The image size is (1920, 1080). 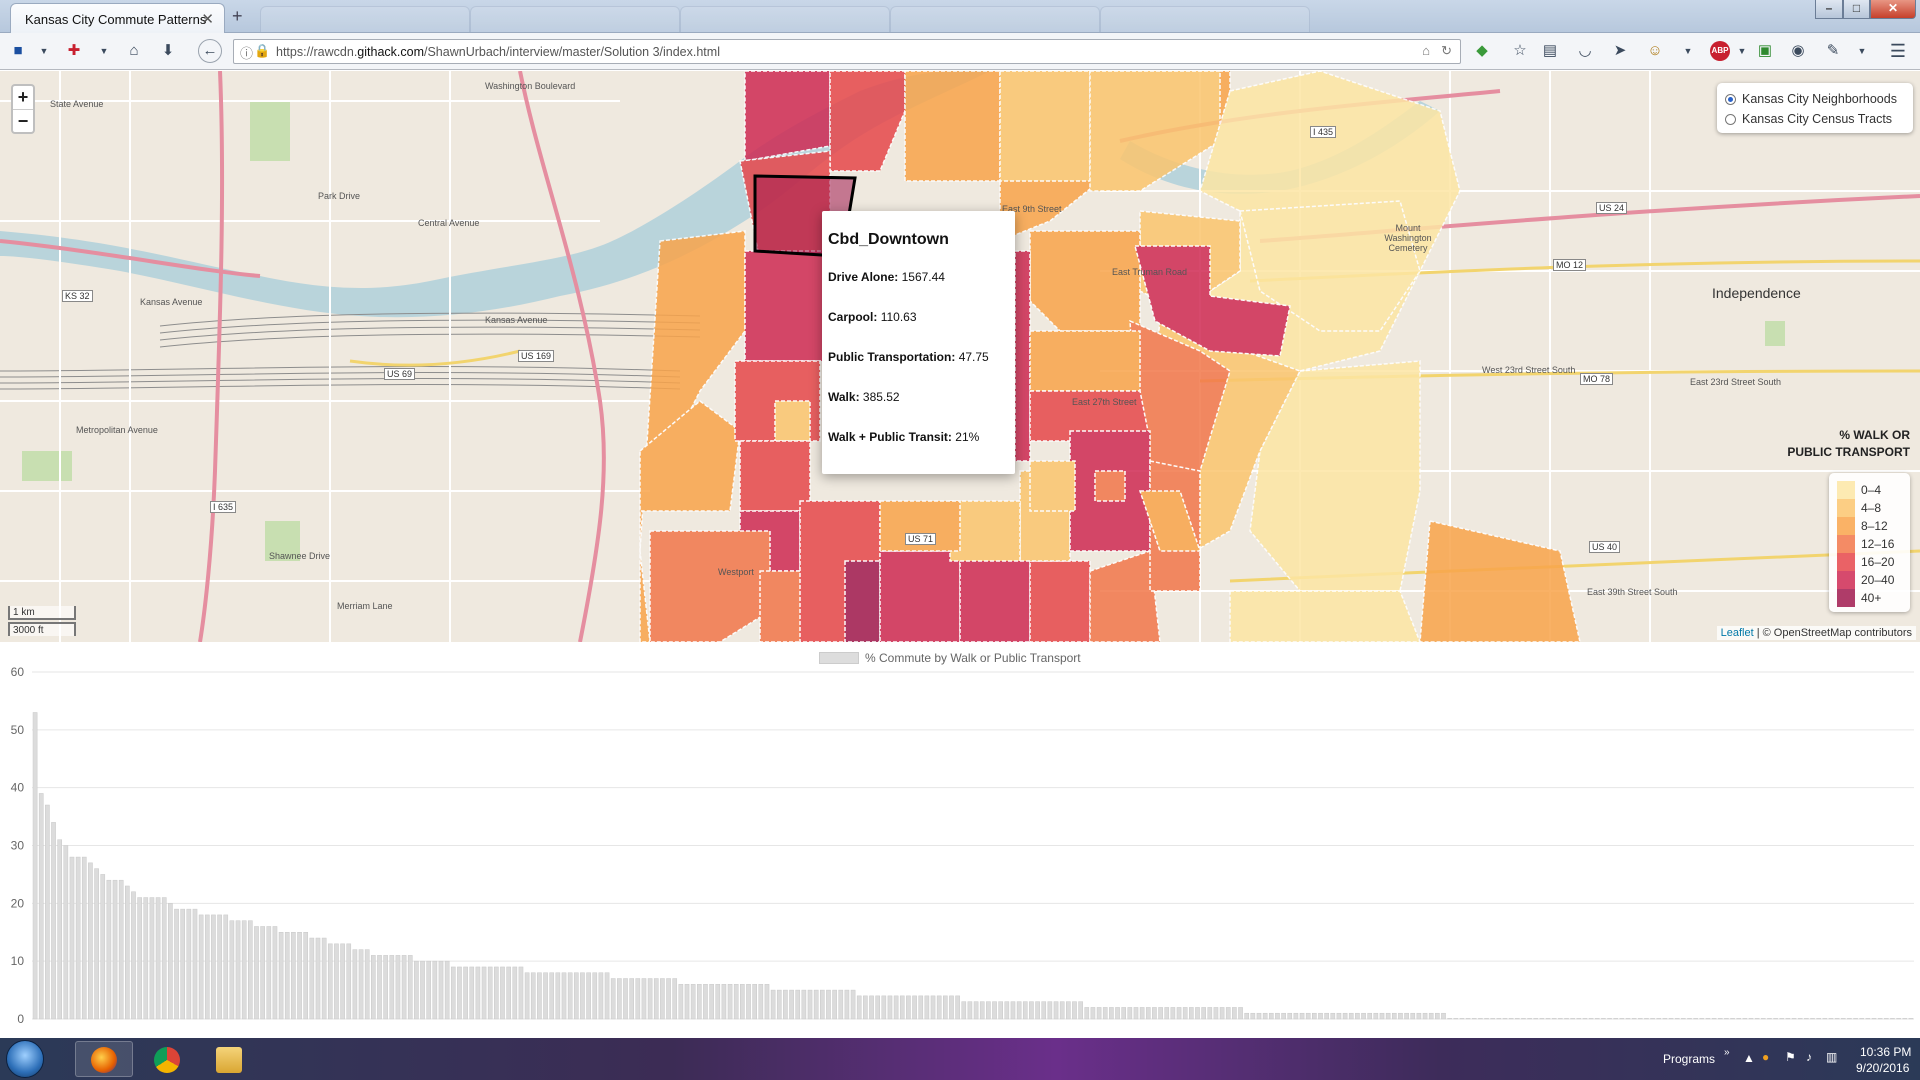 I want to click on layer-option-neighborhoods: Kansas City Neighborhoods, so click(x=1815, y=99).